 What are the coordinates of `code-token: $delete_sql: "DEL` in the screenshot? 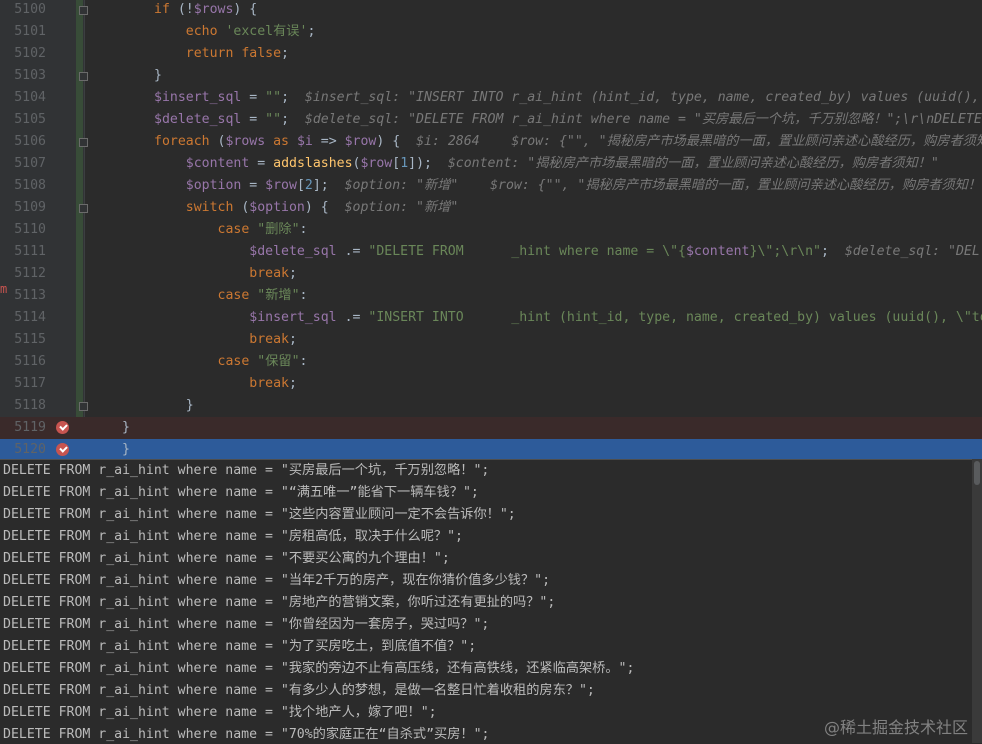 It's located at (912, 251).